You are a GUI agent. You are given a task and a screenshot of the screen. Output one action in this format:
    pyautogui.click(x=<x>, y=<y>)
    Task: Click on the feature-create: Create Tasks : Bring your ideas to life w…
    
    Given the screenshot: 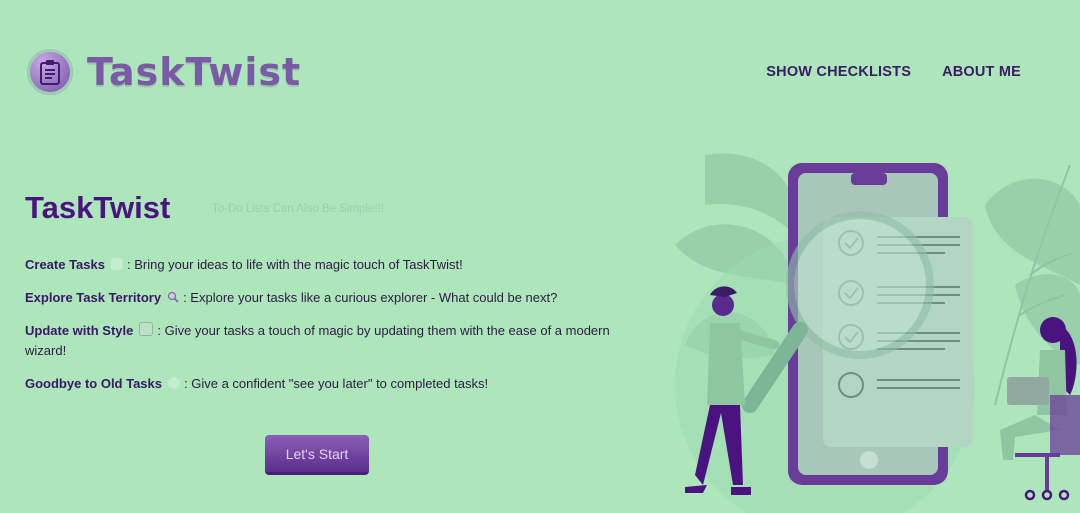 What is the action you would take?
    pyautogui.click(x=325, y=265)
    